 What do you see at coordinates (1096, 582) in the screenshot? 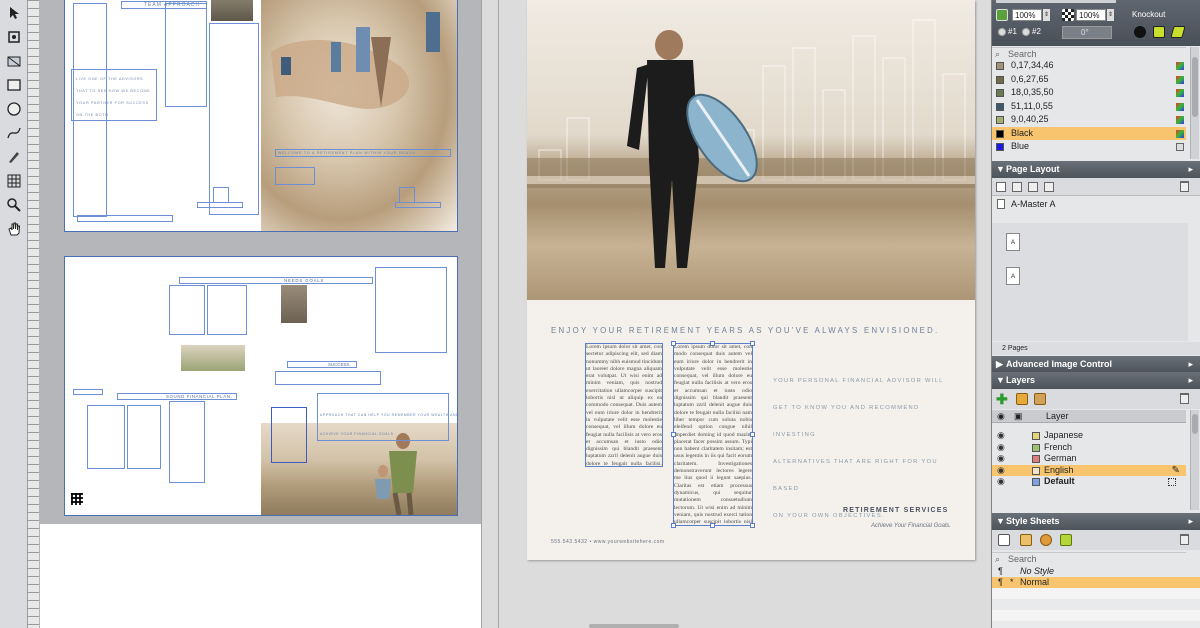
I see `style-row-selected: ¶ * Normal` at bounding box center [1096, 582].